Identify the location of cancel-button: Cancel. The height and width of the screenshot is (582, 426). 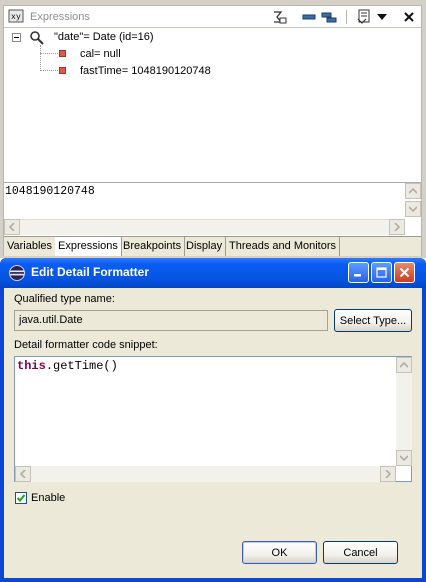
(360, 552).